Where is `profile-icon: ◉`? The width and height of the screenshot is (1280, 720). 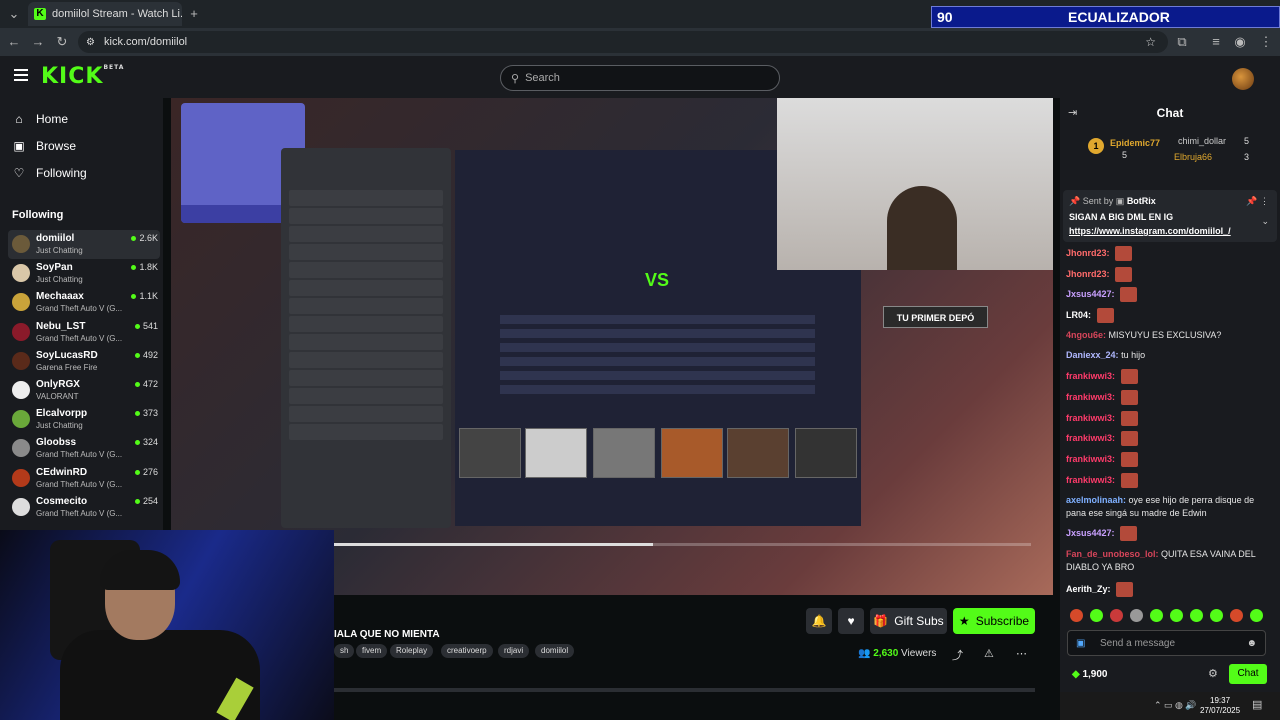 profile-icon: ◉ is located at coordinates (1240, 42).